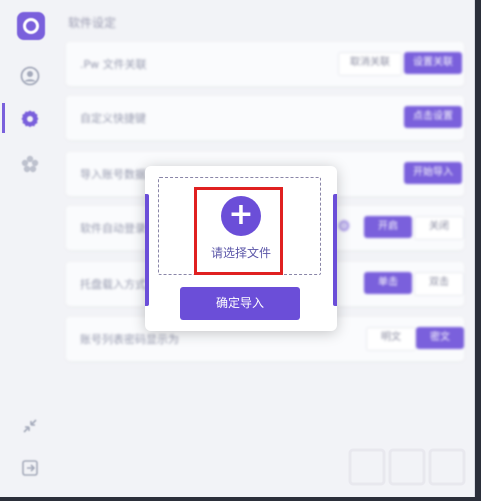 This screenshot has width=481, height=501. What do you see at coordinates (335, 250) in the screenshot?
I see `dialog-accent-right` at bounding box center [335, 250].